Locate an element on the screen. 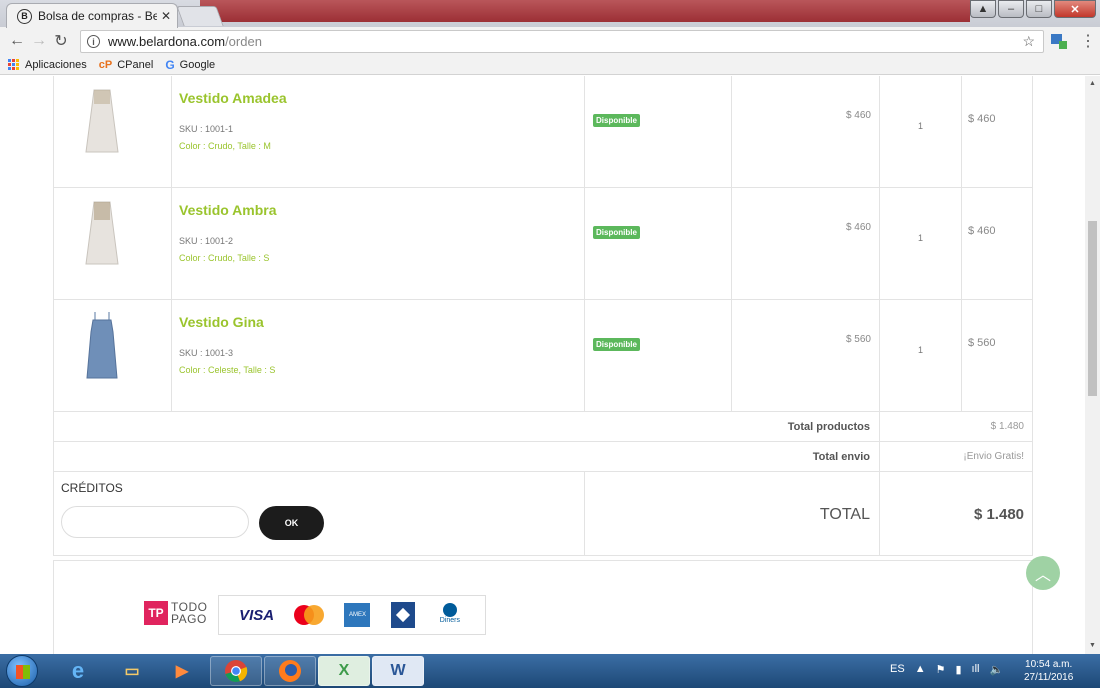 The image size is (1100, 688). site-info-icon: i is located at coordinates (93, 41).